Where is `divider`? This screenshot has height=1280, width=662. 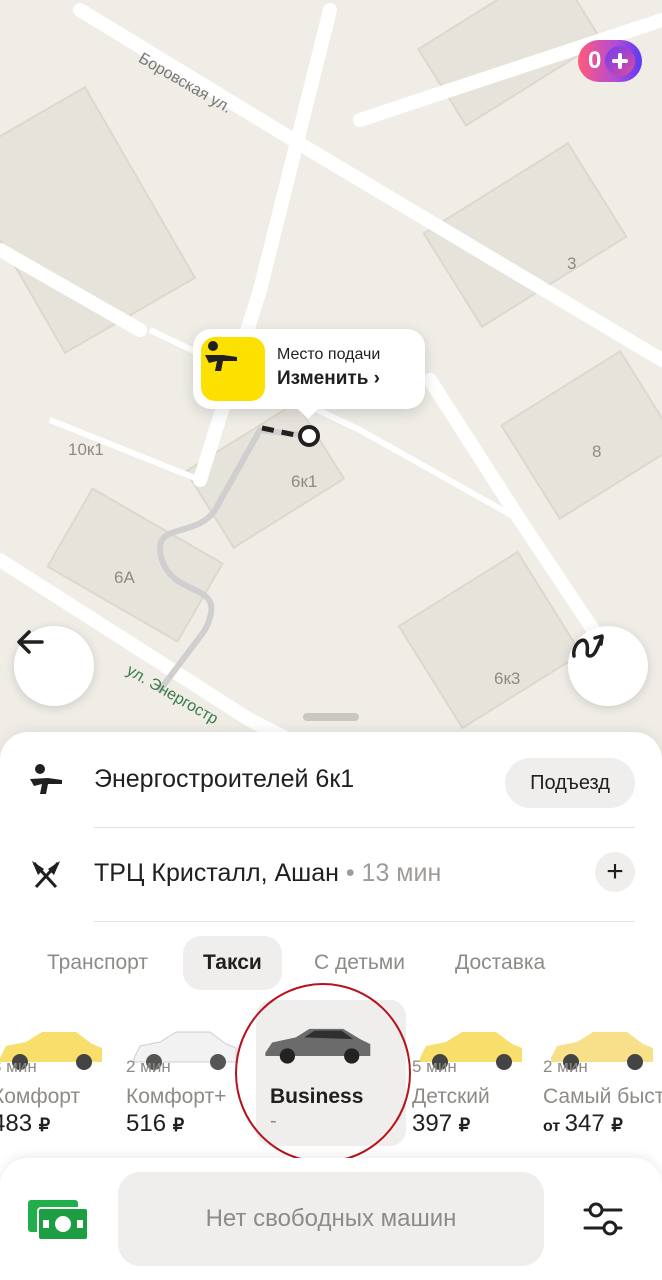
divider is located at coordinates (364, 921).